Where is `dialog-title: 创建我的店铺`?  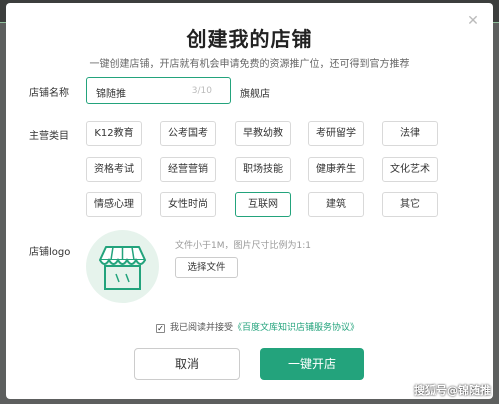
dialog-title: 创建我的店铺 is located at coordinates (249, 39).